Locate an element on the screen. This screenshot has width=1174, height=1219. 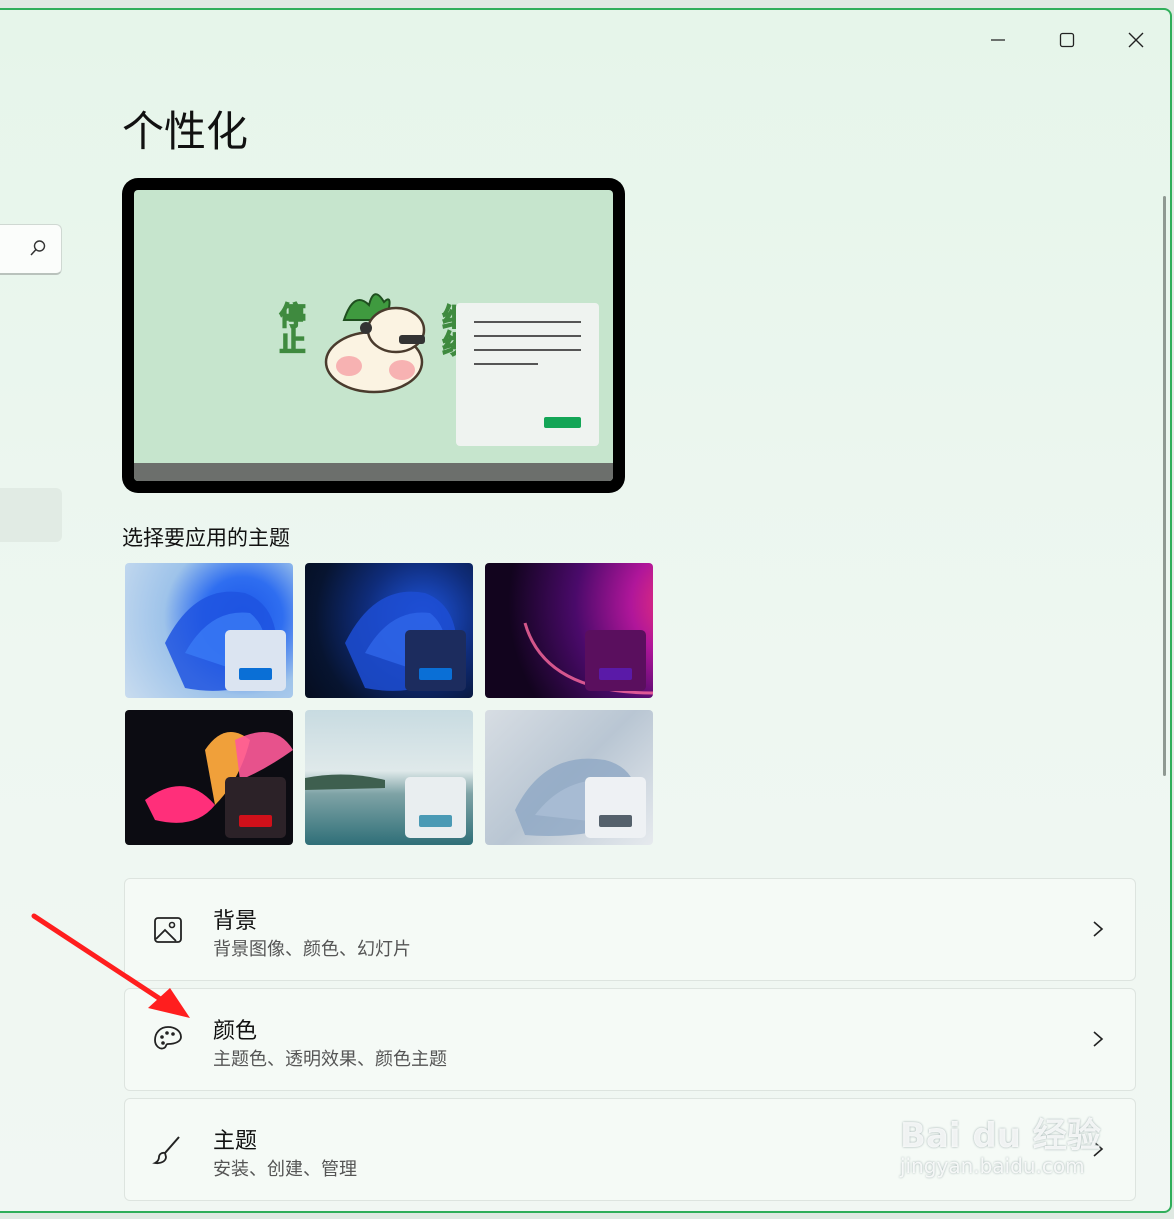
annotation-arrow is located at coordinates (110, 965).